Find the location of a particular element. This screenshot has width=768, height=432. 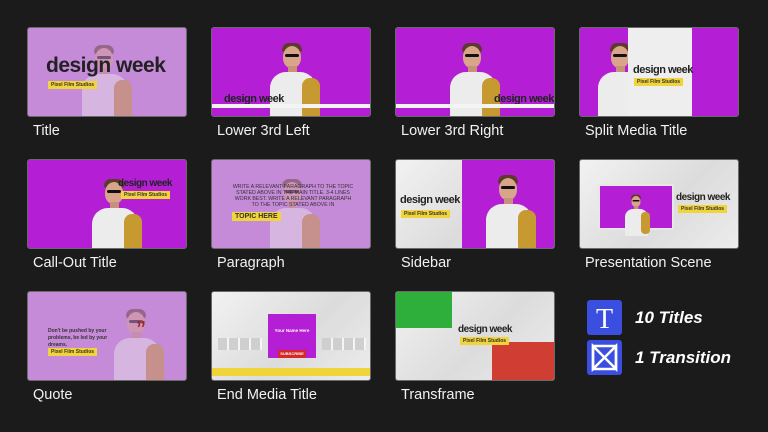

card-label: Title is located at coordinates (46, 131).